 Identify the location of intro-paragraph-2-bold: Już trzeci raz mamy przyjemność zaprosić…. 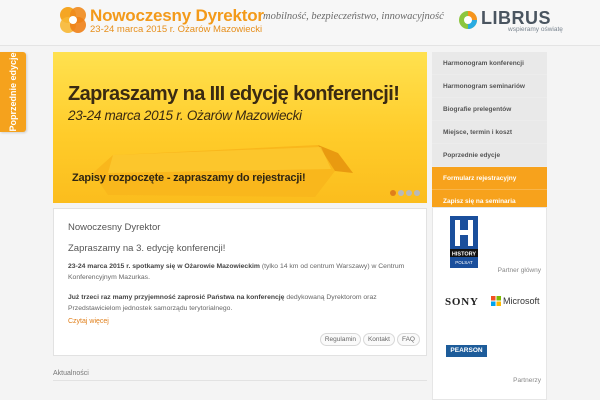
(176, 297).